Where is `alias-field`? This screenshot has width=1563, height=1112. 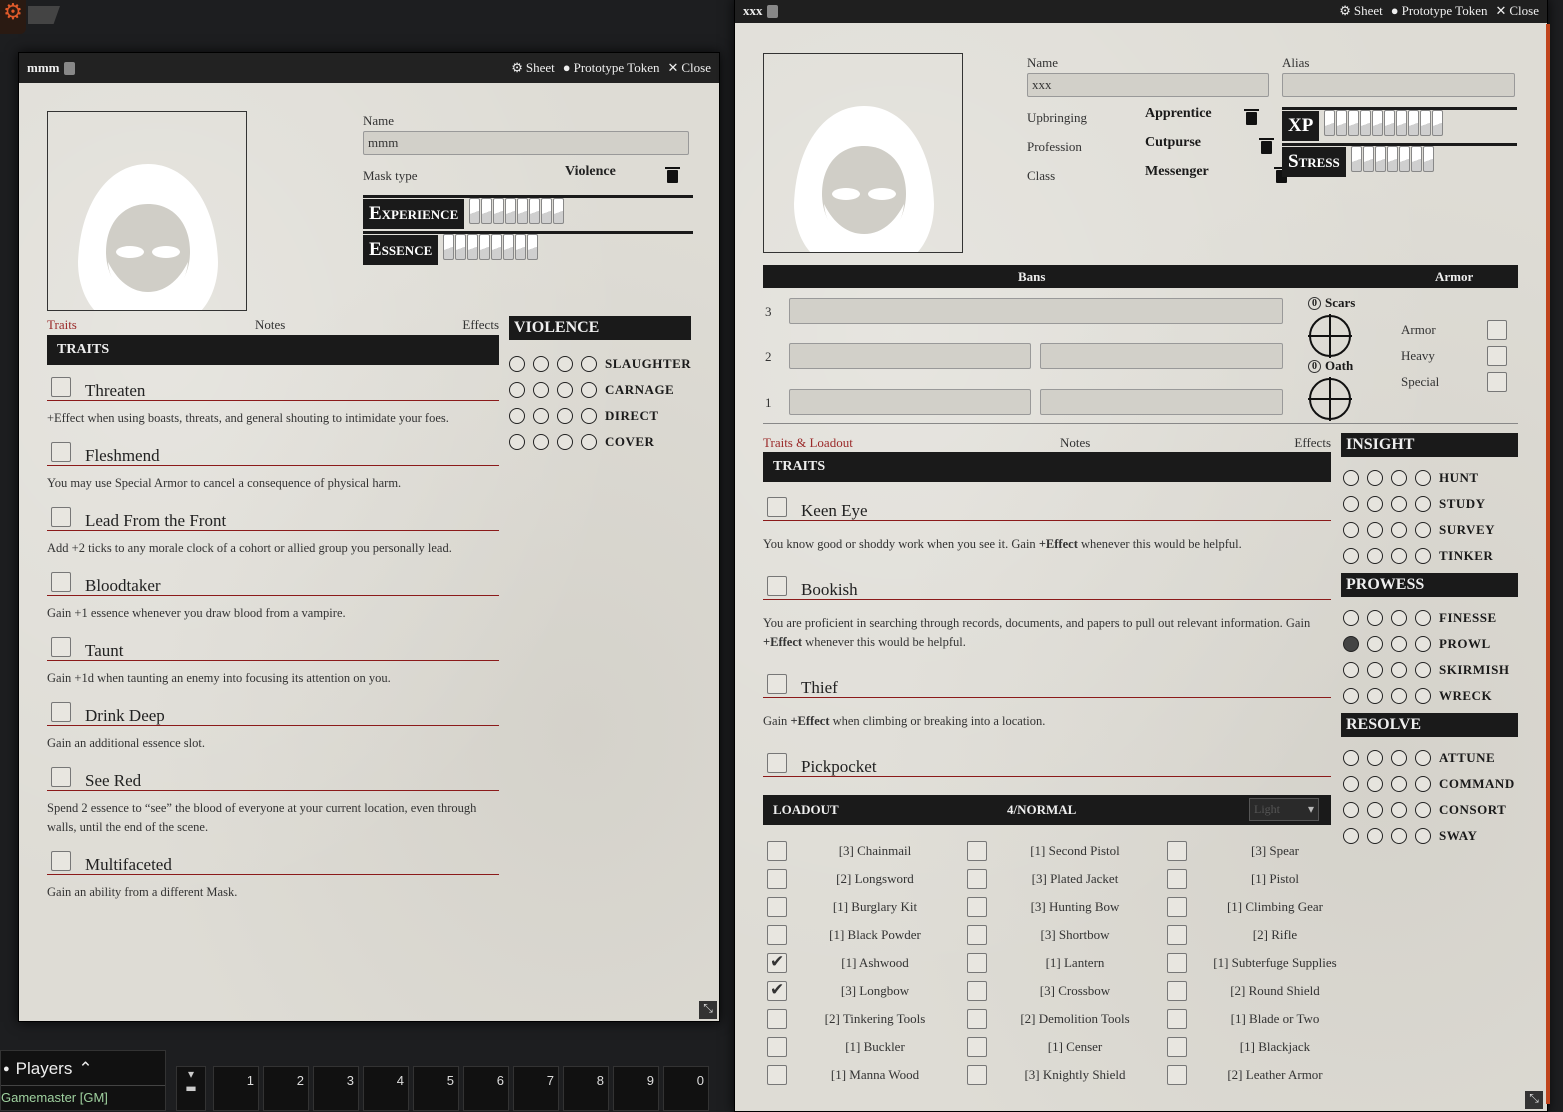
alias-field is located at coordinates (1398, 85).